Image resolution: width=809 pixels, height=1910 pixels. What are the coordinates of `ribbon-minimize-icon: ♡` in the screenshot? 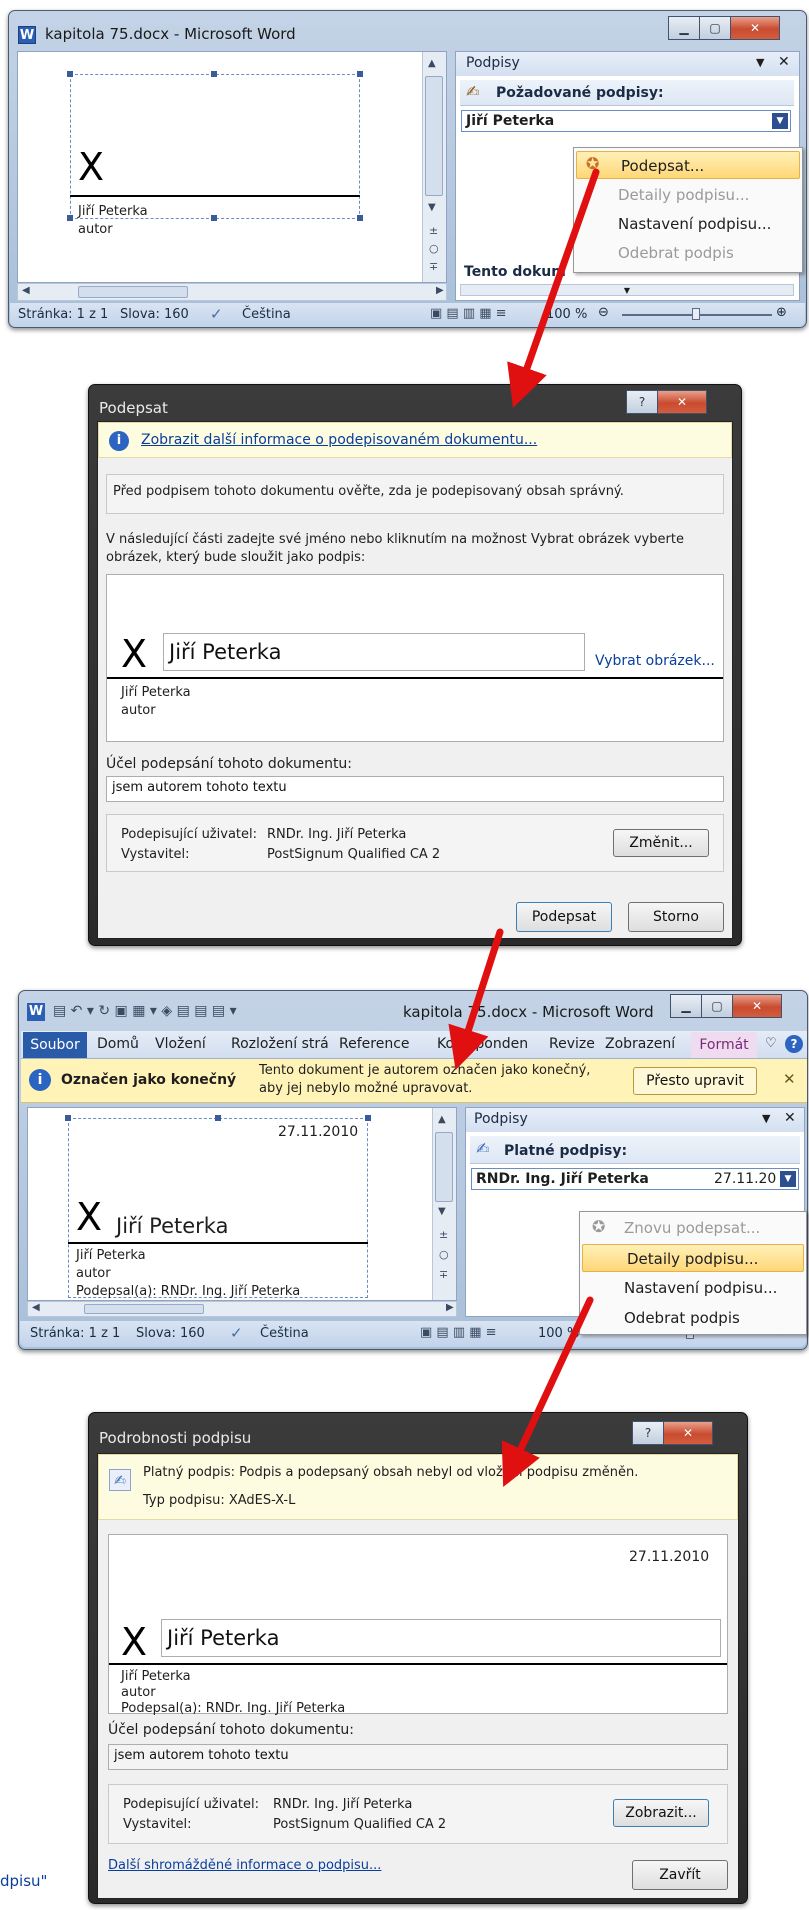 It's located at (771, 1043).